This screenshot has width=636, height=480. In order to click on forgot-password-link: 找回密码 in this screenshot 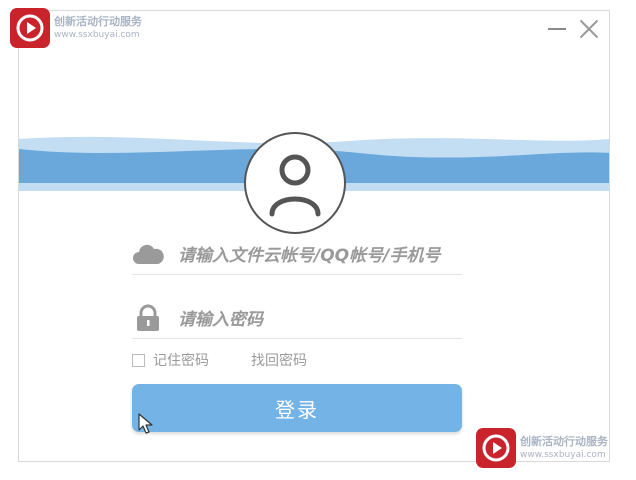, I will do `click(279, 360)`.